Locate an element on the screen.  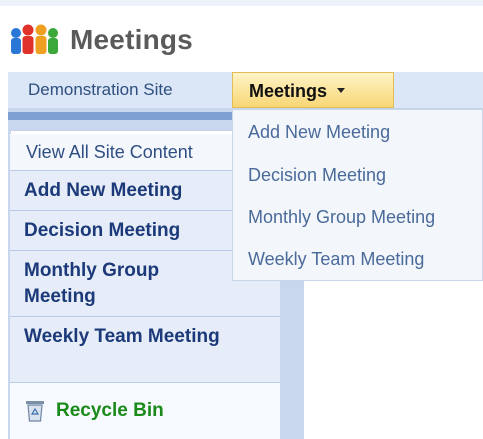
page-title: Meetings is located at coordinates (131, 39).